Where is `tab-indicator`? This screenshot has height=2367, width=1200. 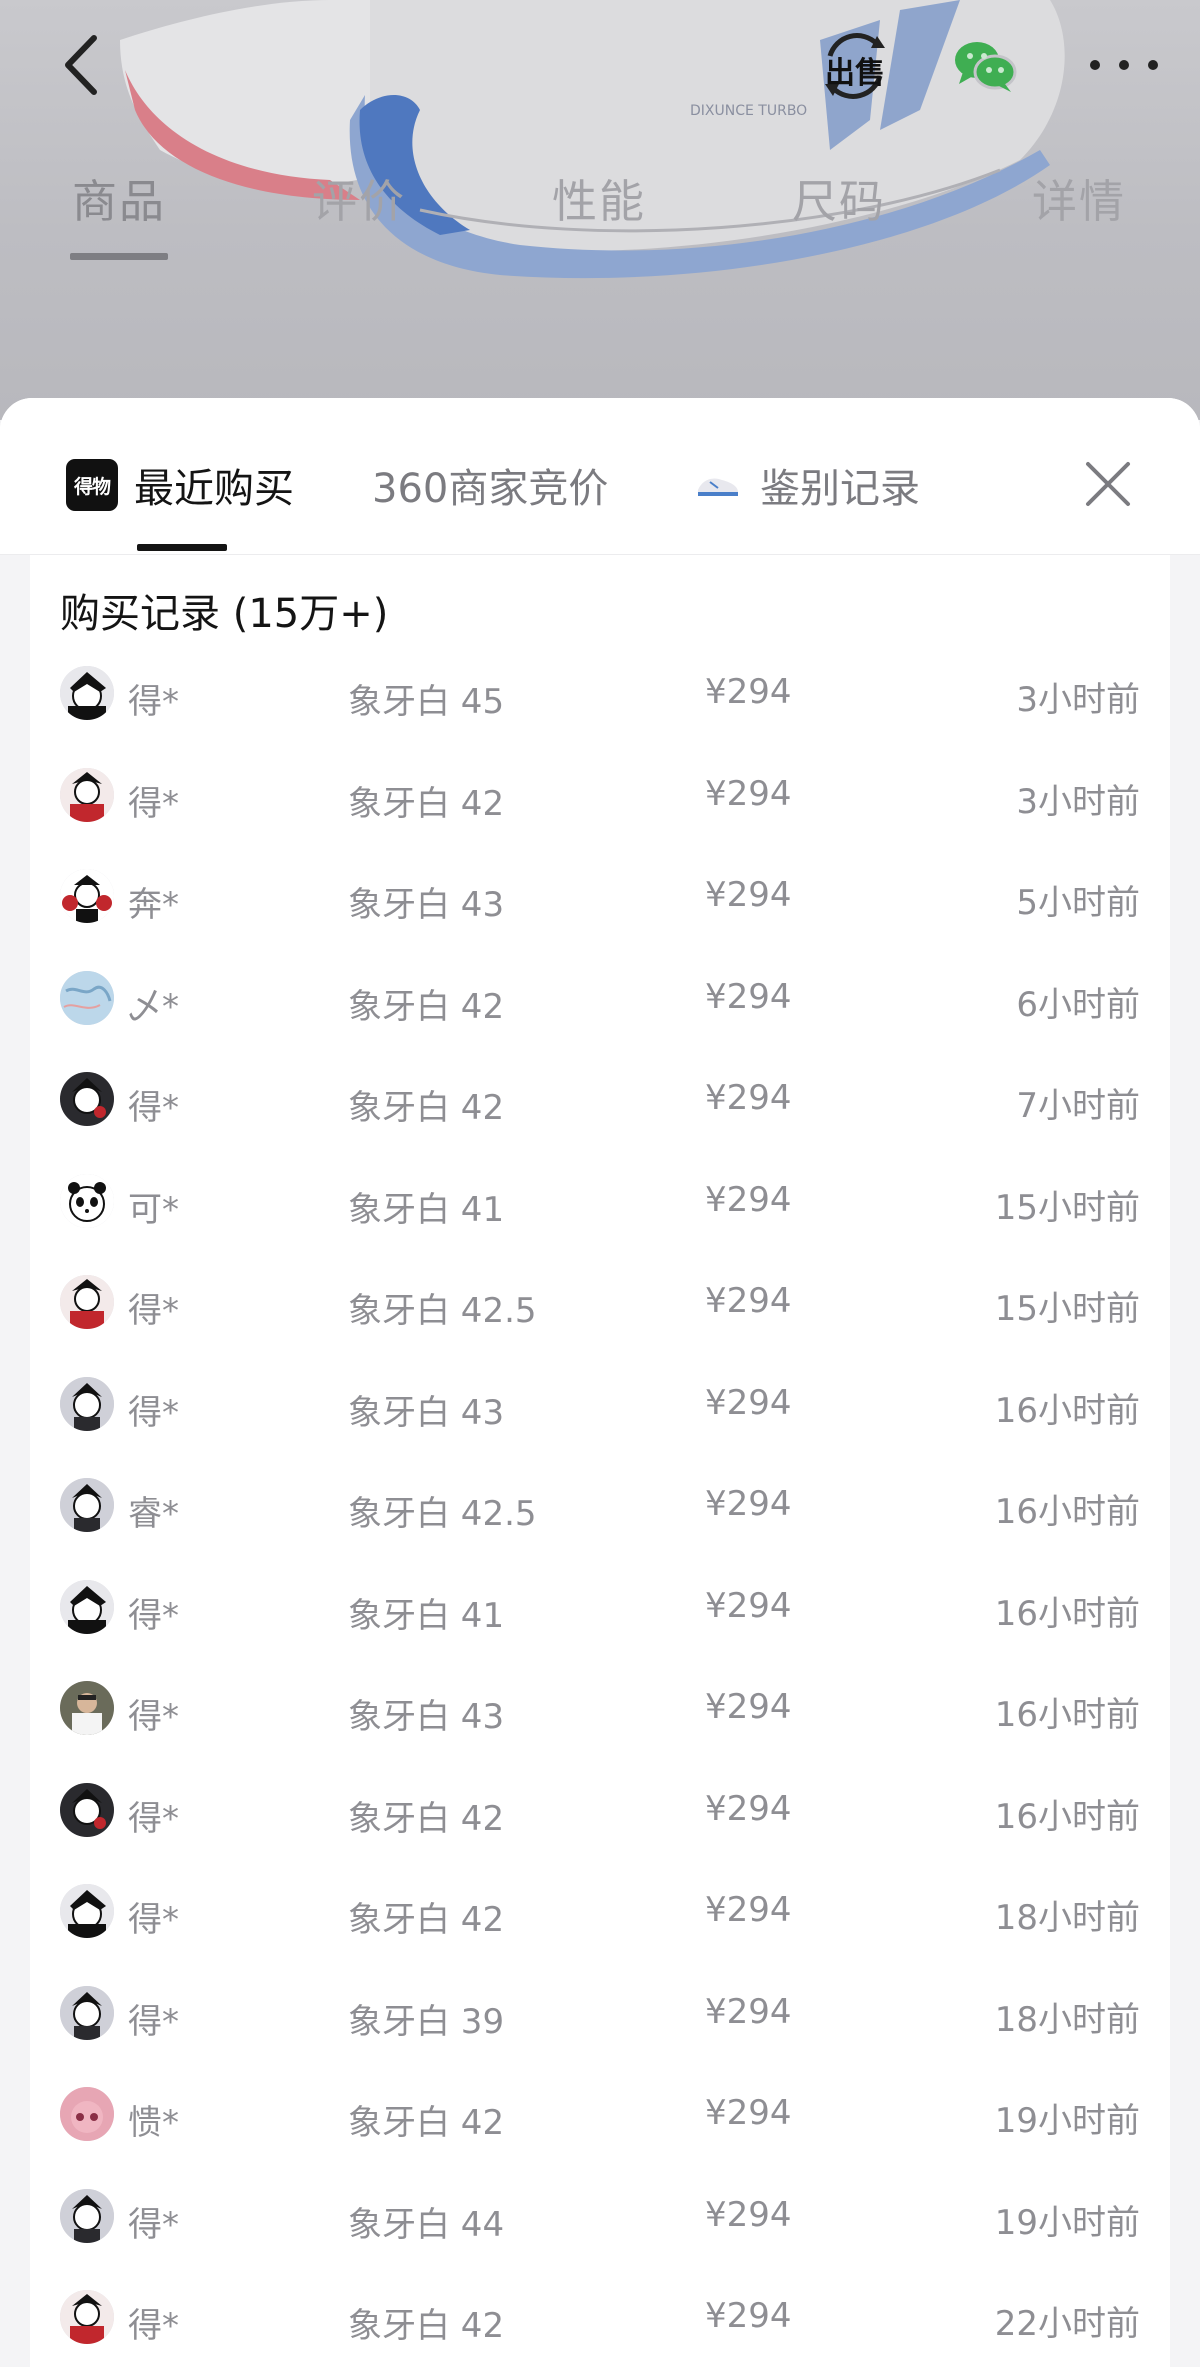
tab-indicator is located at coordinates (119, 256).